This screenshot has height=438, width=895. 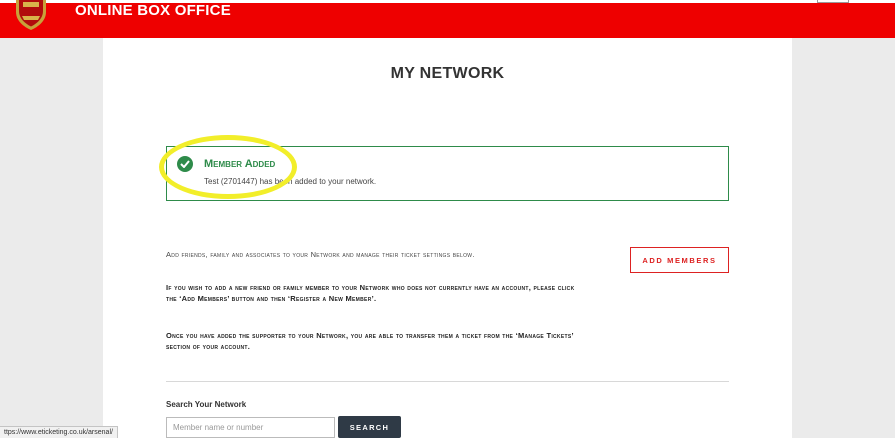 What do you see at coordinates (206, 404) in the screenshot?
I see `search-label: Search Your Network` at bounding box center [206, 404].